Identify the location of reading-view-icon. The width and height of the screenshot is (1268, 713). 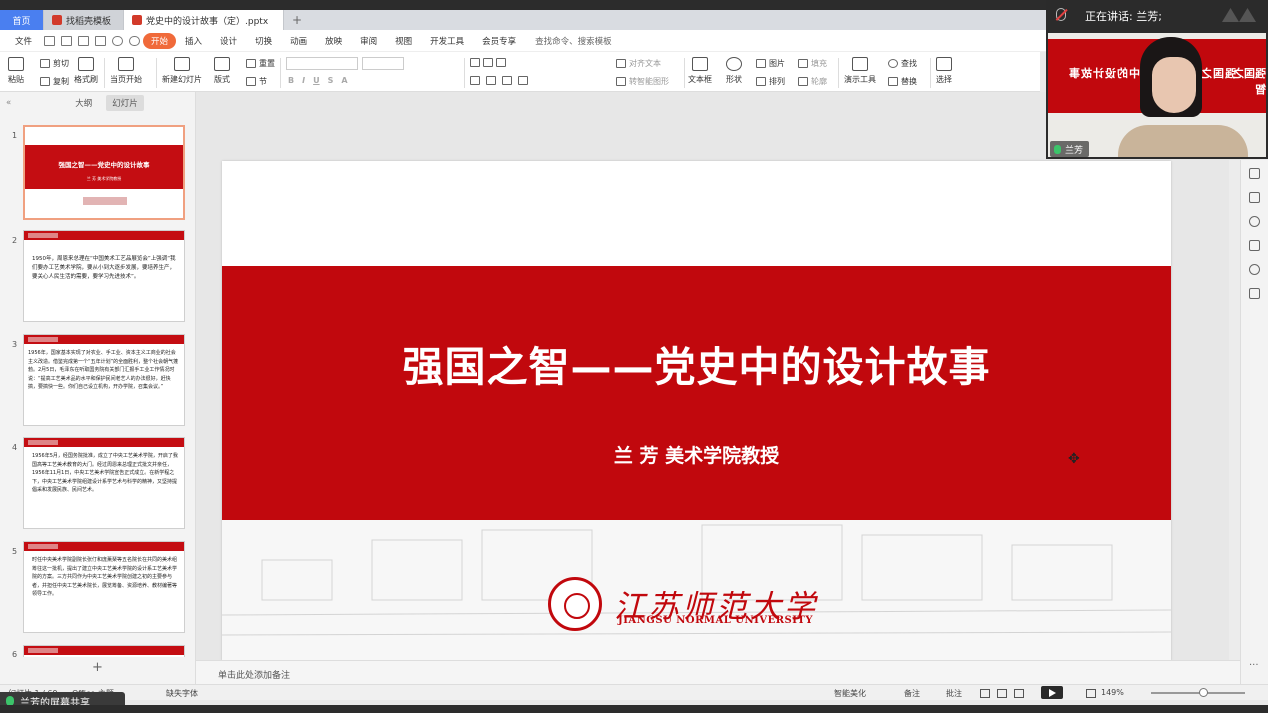
(1019, 693).